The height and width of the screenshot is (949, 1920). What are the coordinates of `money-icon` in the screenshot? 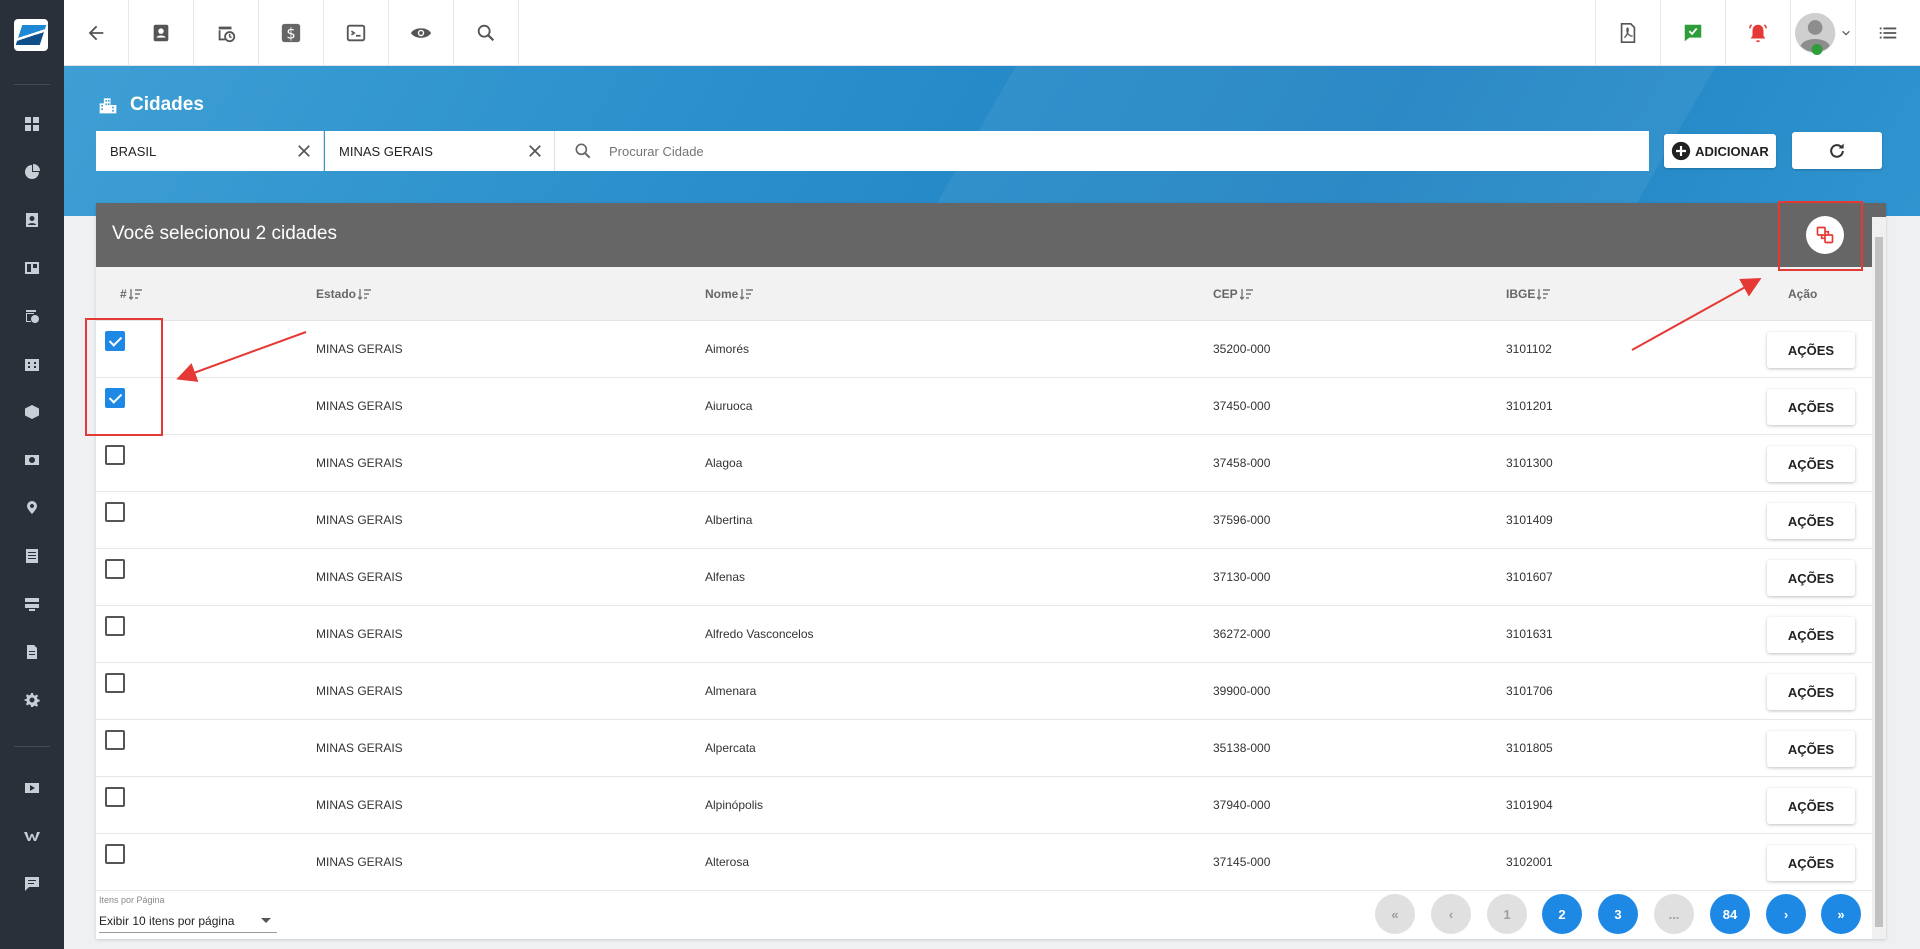 It's located at (32, 460).